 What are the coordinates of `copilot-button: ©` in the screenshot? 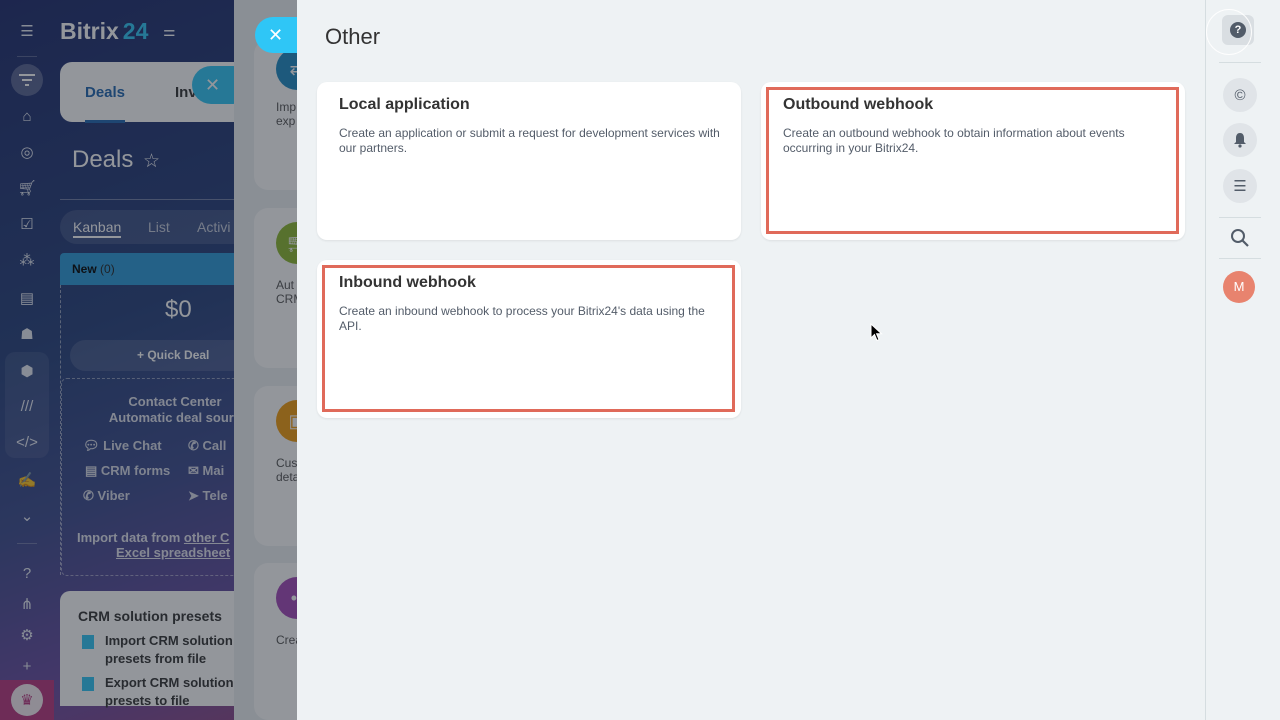 It's located at (1240, 95).